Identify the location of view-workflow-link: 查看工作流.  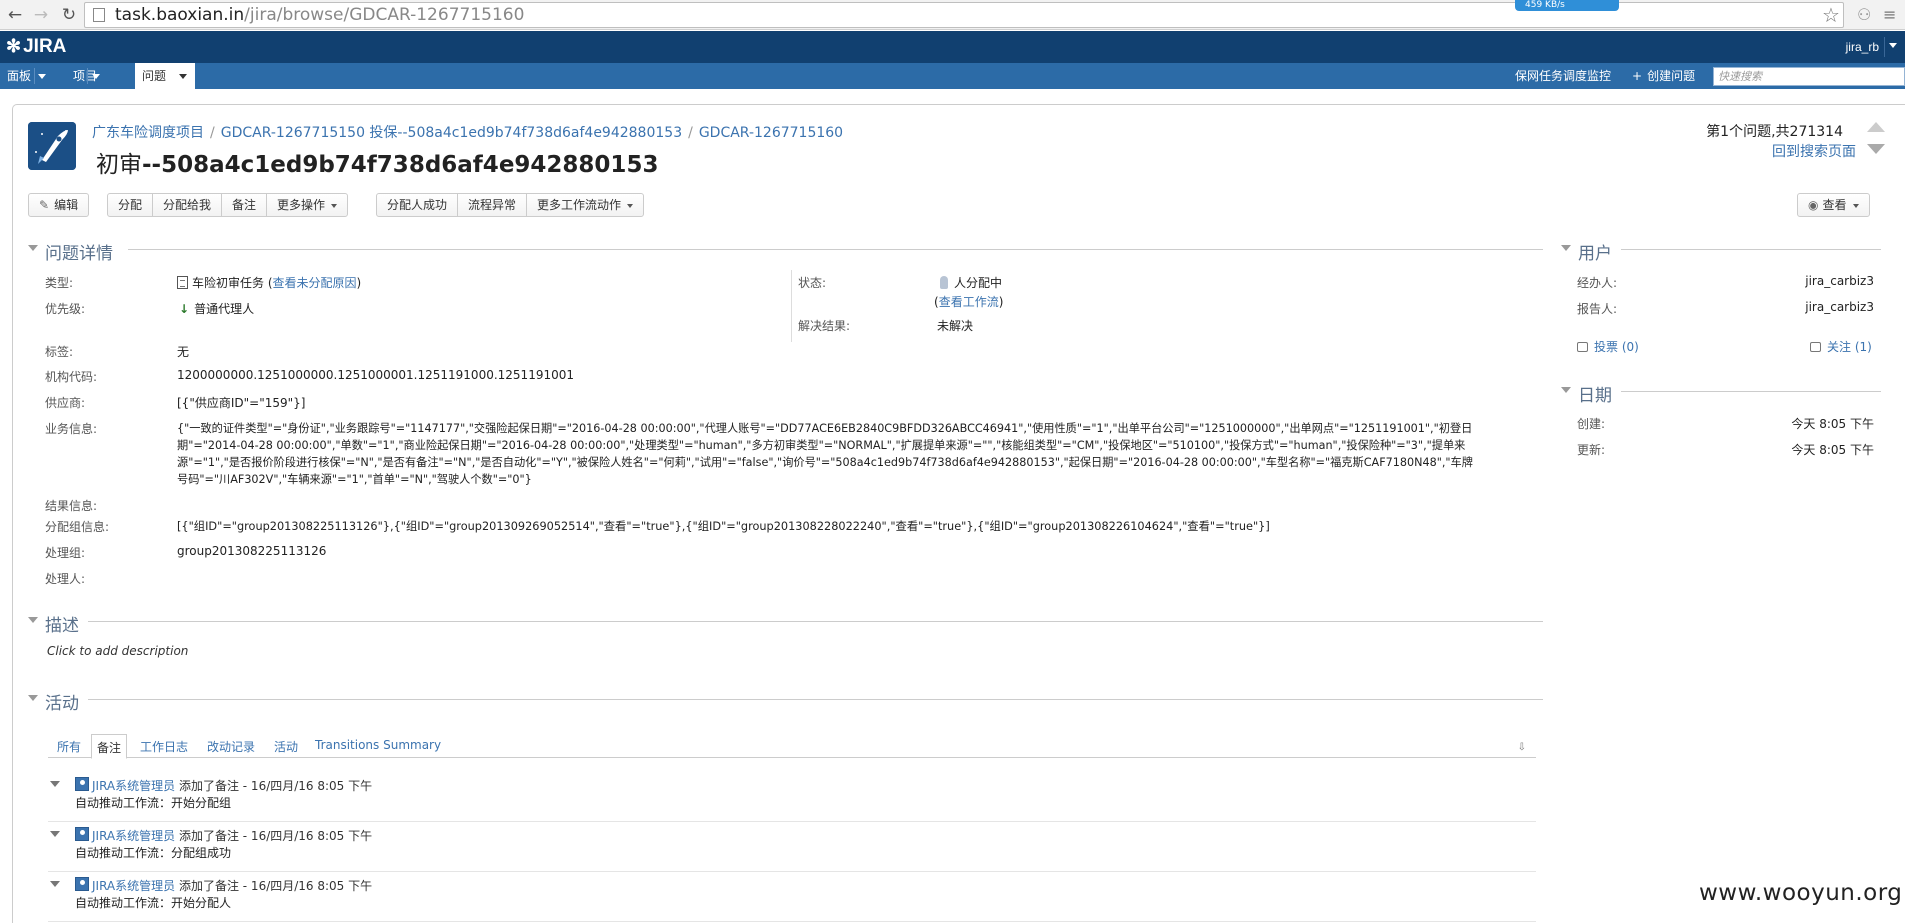
(969, 302).